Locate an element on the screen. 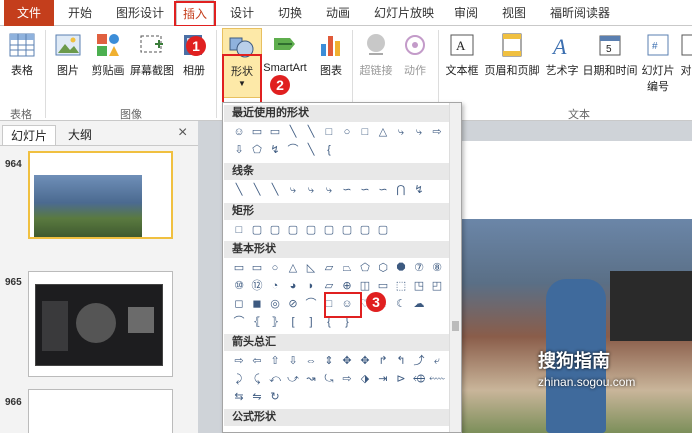 This screenshot has height=433, width=692. clipart-button: 剪贴画 is located at coordinates (108, 55).